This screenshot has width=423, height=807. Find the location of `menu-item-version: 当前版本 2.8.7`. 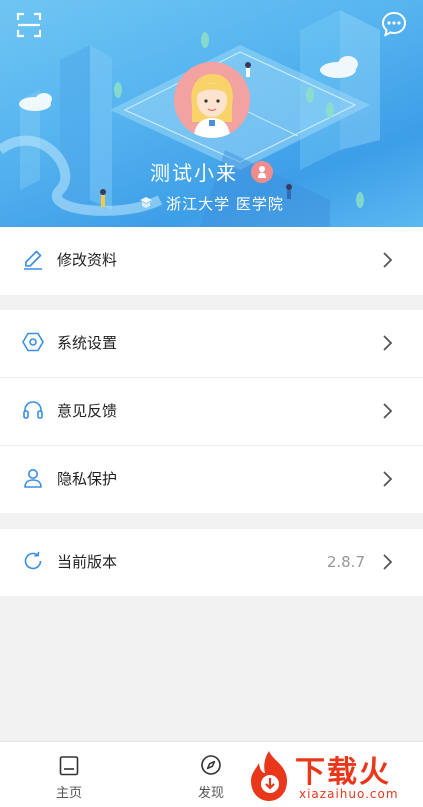

menu-item-version: 当前版本 2.8.7 is located at coordinates (211, 562).